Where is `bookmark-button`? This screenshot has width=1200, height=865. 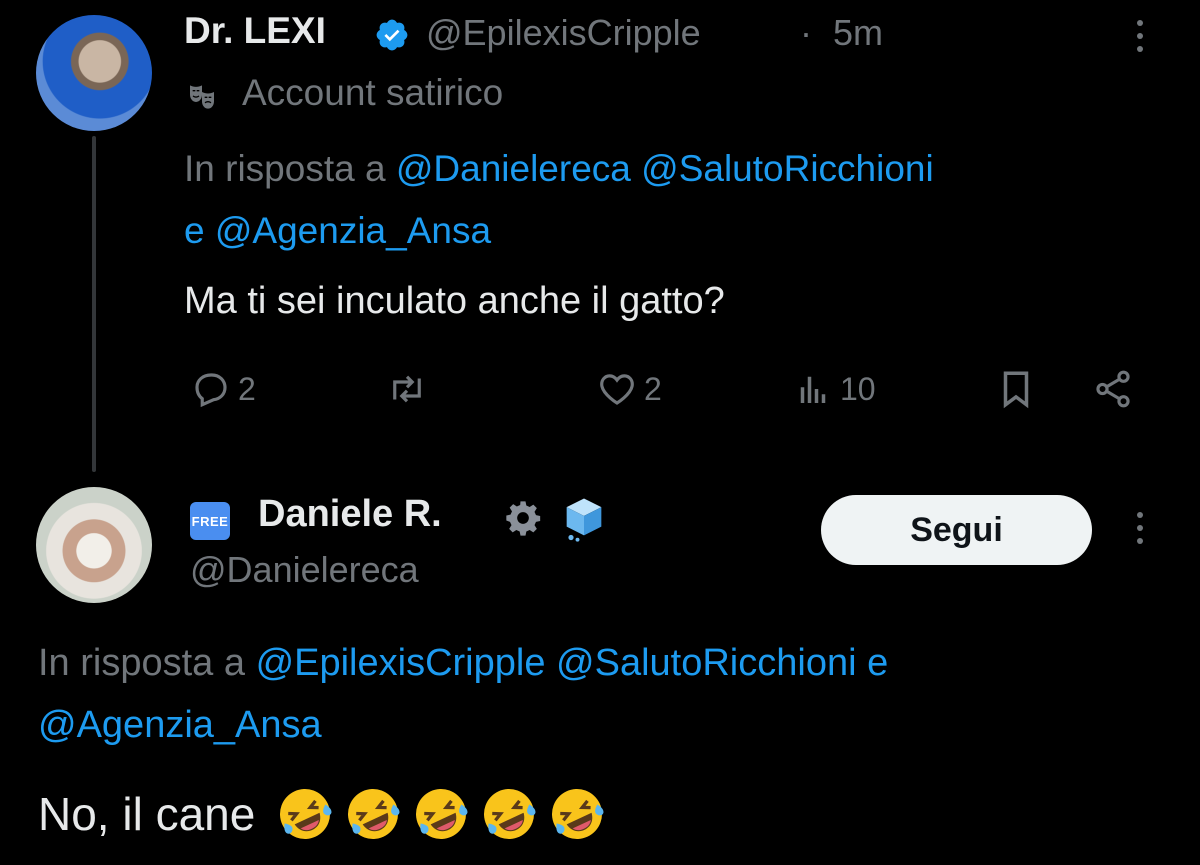 bookmark-button is located at coordinates (1016, 389).